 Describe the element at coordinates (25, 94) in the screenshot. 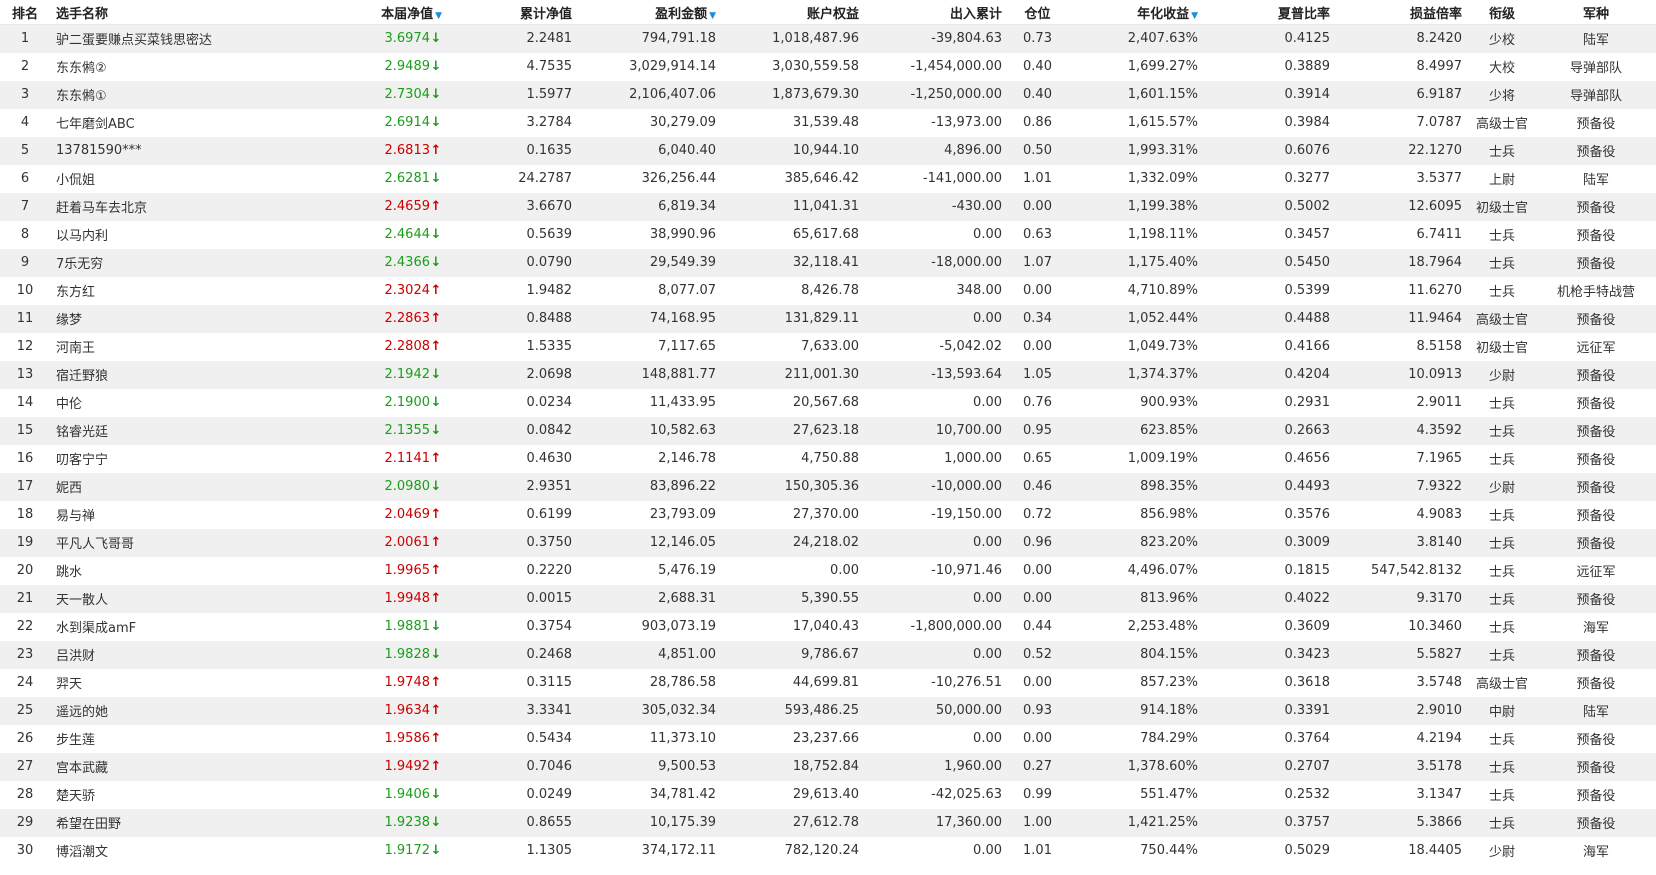

I see `cell-rank: 3` at that location.